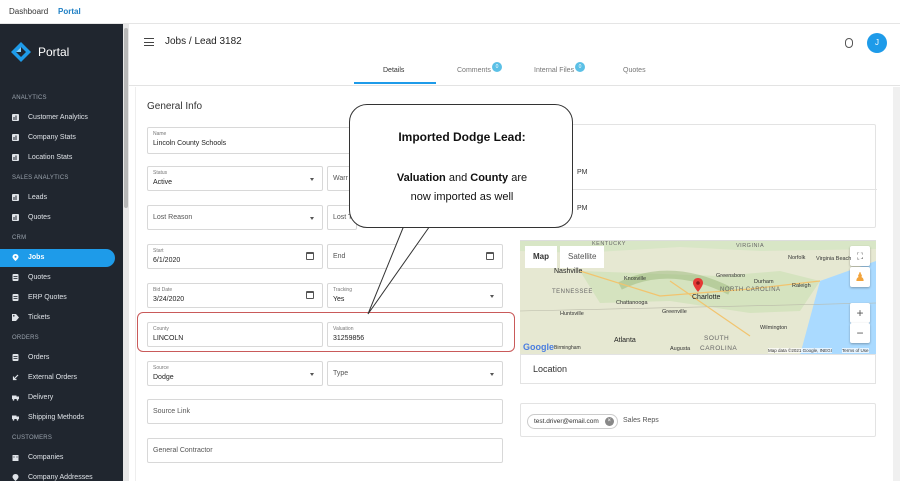  I want to click on field-value: 3/24/2020, so click(169, 299).